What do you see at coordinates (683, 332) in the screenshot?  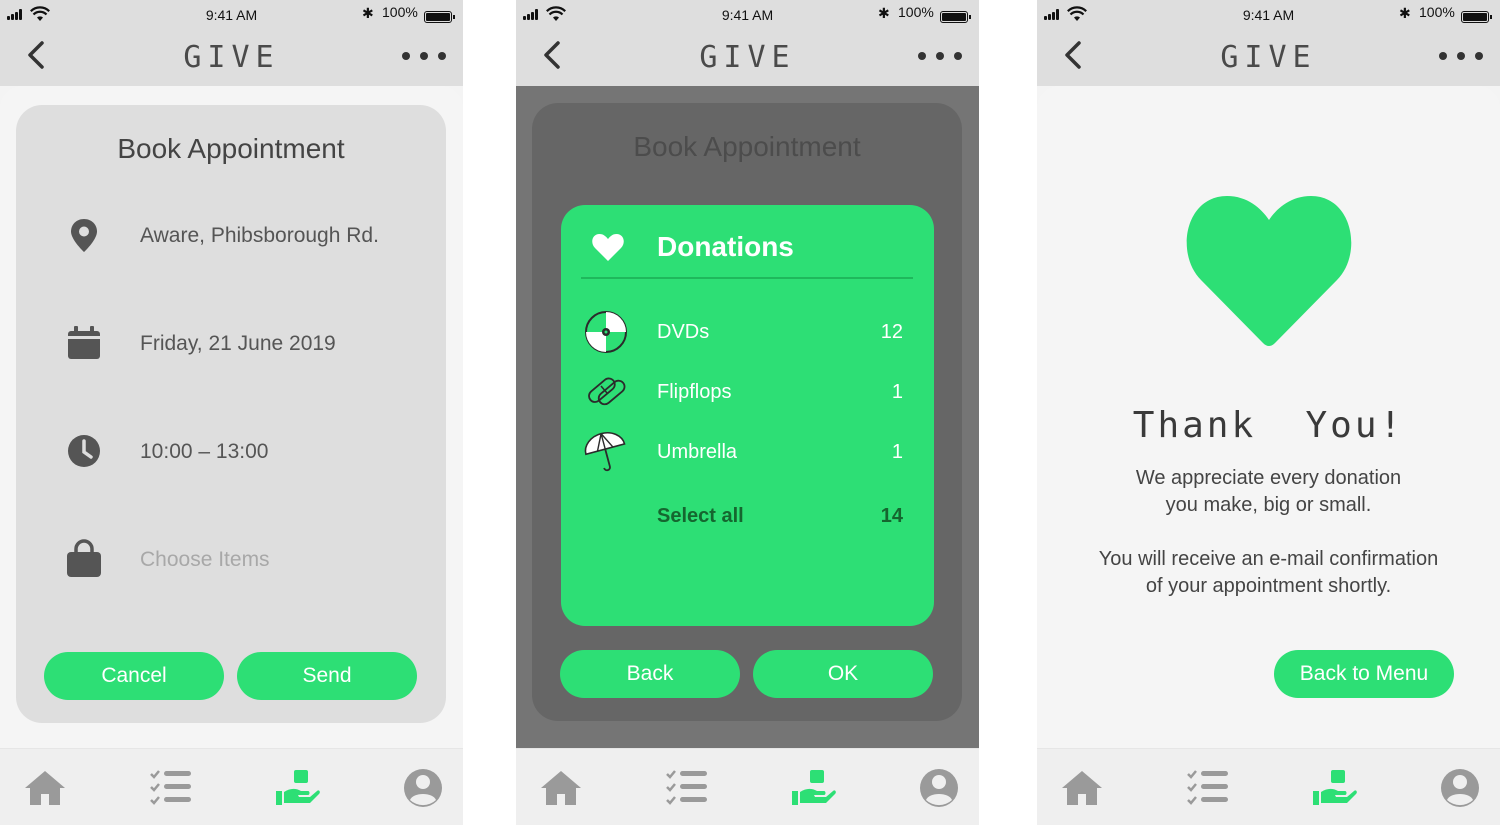 I see `item-label: DVDs` at bounding box center [683, 332].